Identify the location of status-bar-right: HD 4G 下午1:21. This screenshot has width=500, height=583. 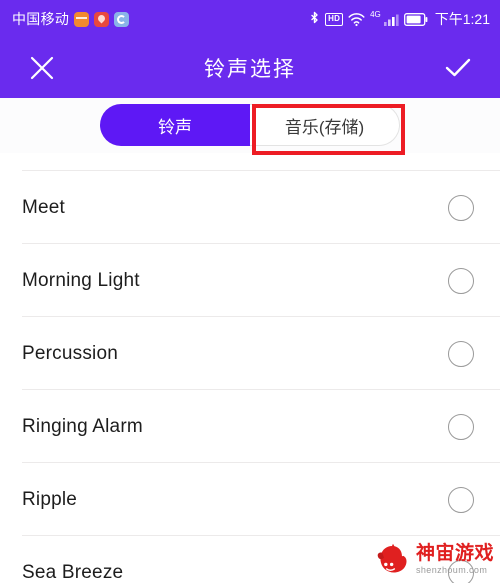
(399, 19).